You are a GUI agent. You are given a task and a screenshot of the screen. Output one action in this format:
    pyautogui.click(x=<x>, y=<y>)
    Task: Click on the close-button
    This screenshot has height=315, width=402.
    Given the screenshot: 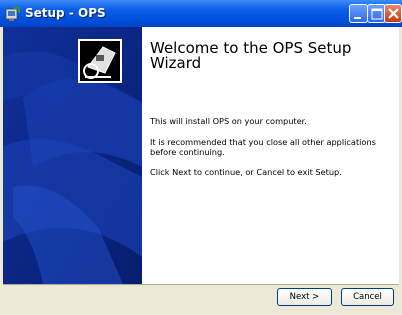 What is the action you would take?
    pyautogui.click(x=393, y=13)
    